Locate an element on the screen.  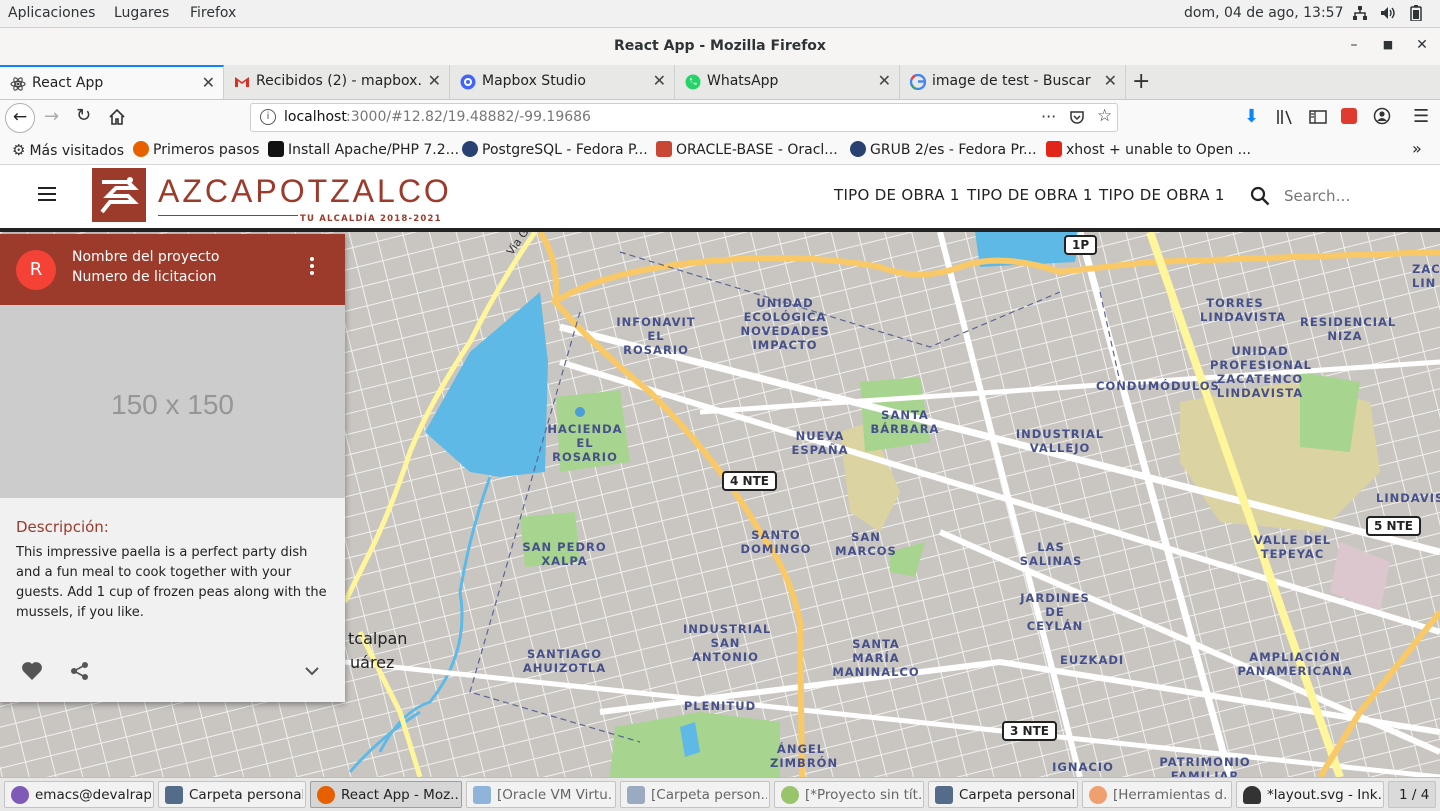
road-shield: 4 NTE is located at coordinates (749, 481).